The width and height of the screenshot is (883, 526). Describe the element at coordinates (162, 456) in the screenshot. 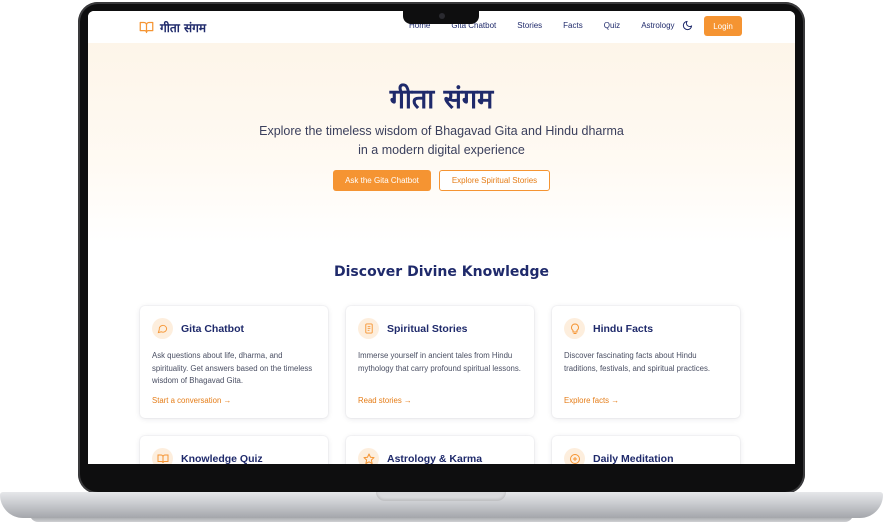

I see `open-book-icon` at that location.